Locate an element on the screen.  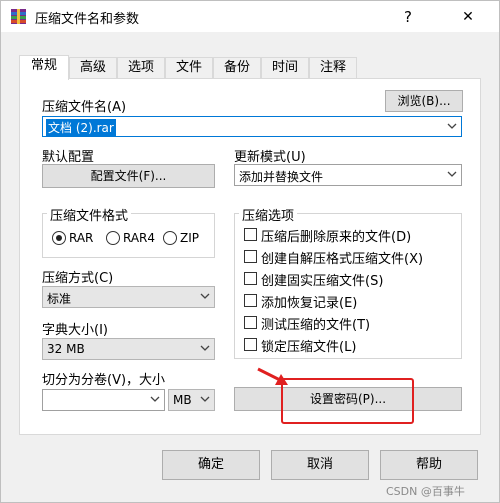
method-value: 标准 is located at coordinates (59, 299).